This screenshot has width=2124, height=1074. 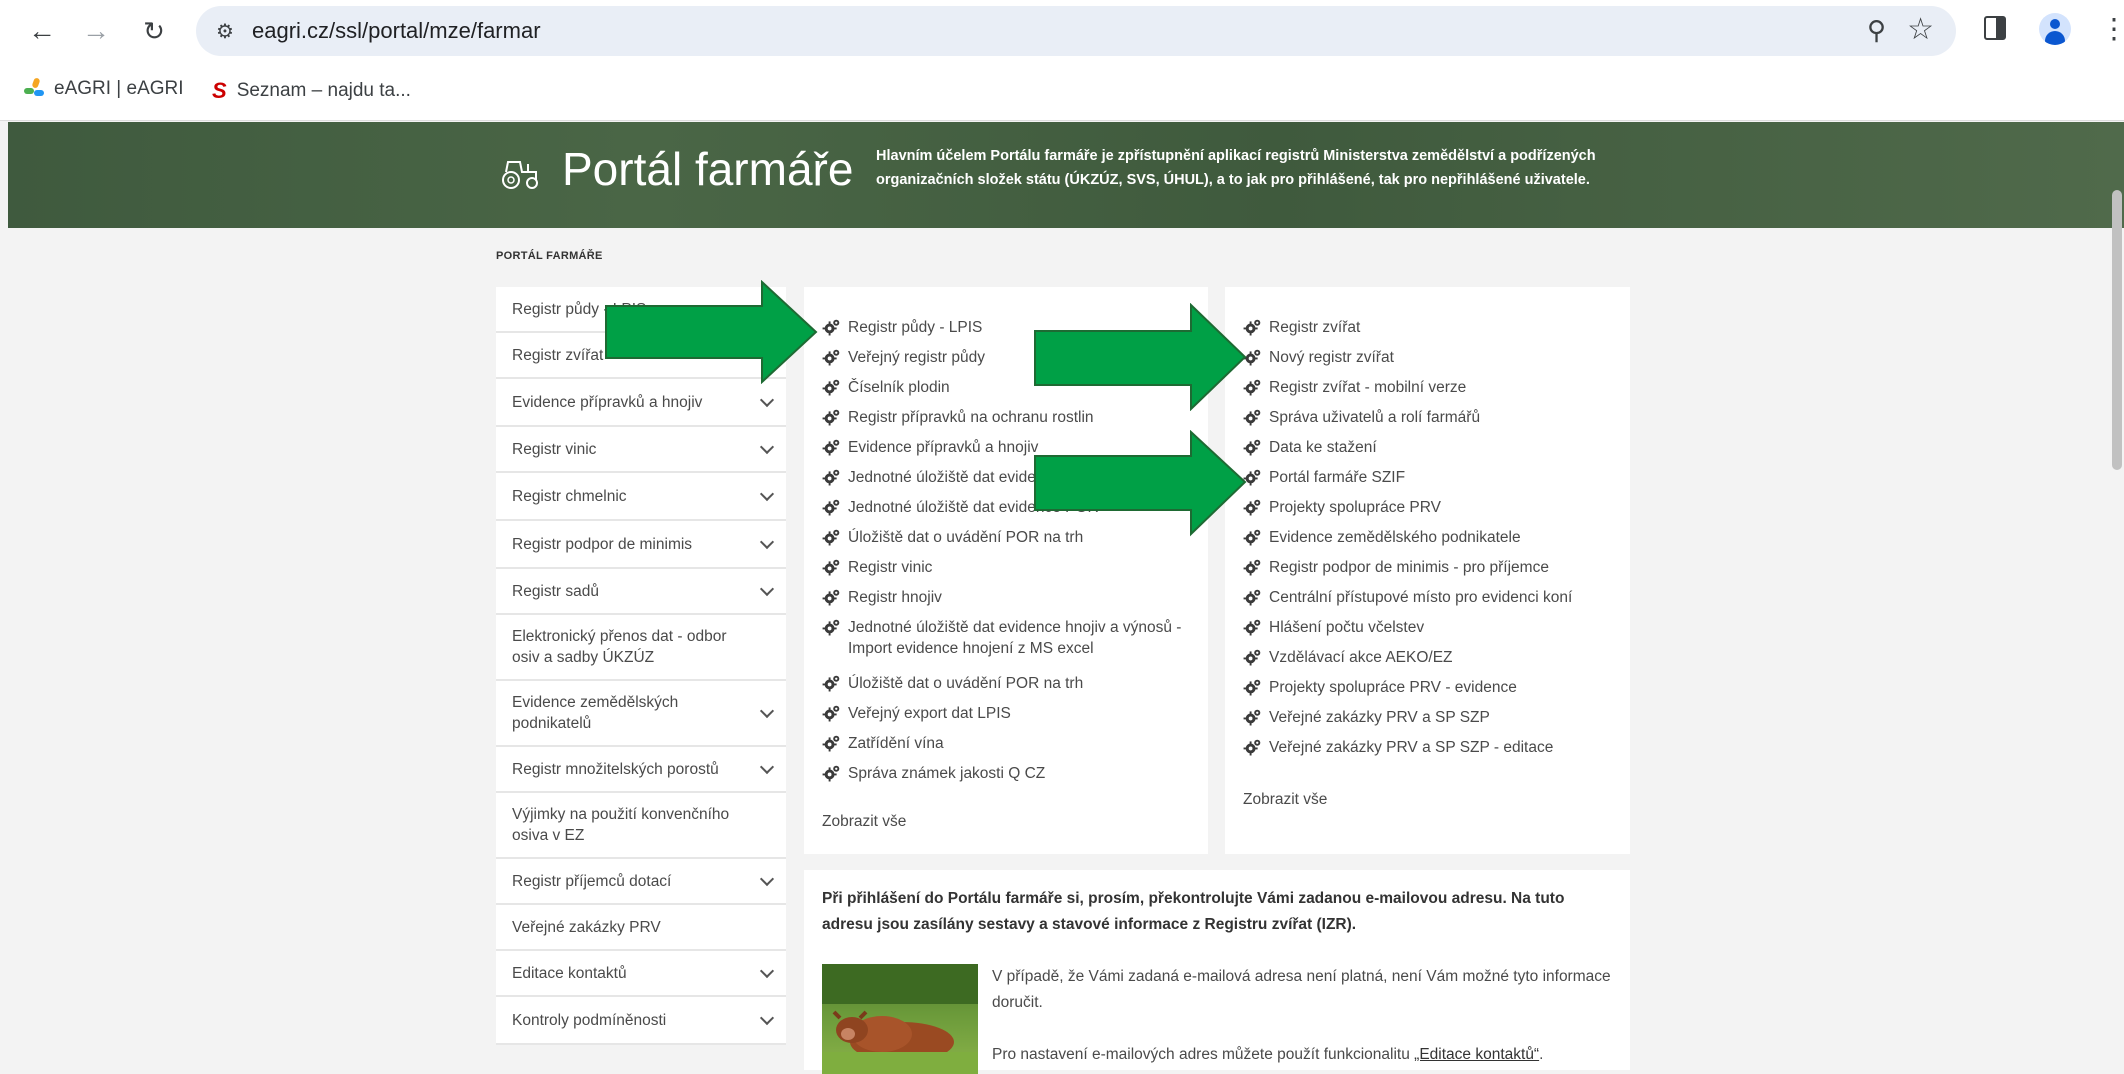 What do you see at coordinates (1395, 537) in the screenshot?
I see `app-link-label: Evidence zemědělského podnikatele` at bounding box center [1395, 537].